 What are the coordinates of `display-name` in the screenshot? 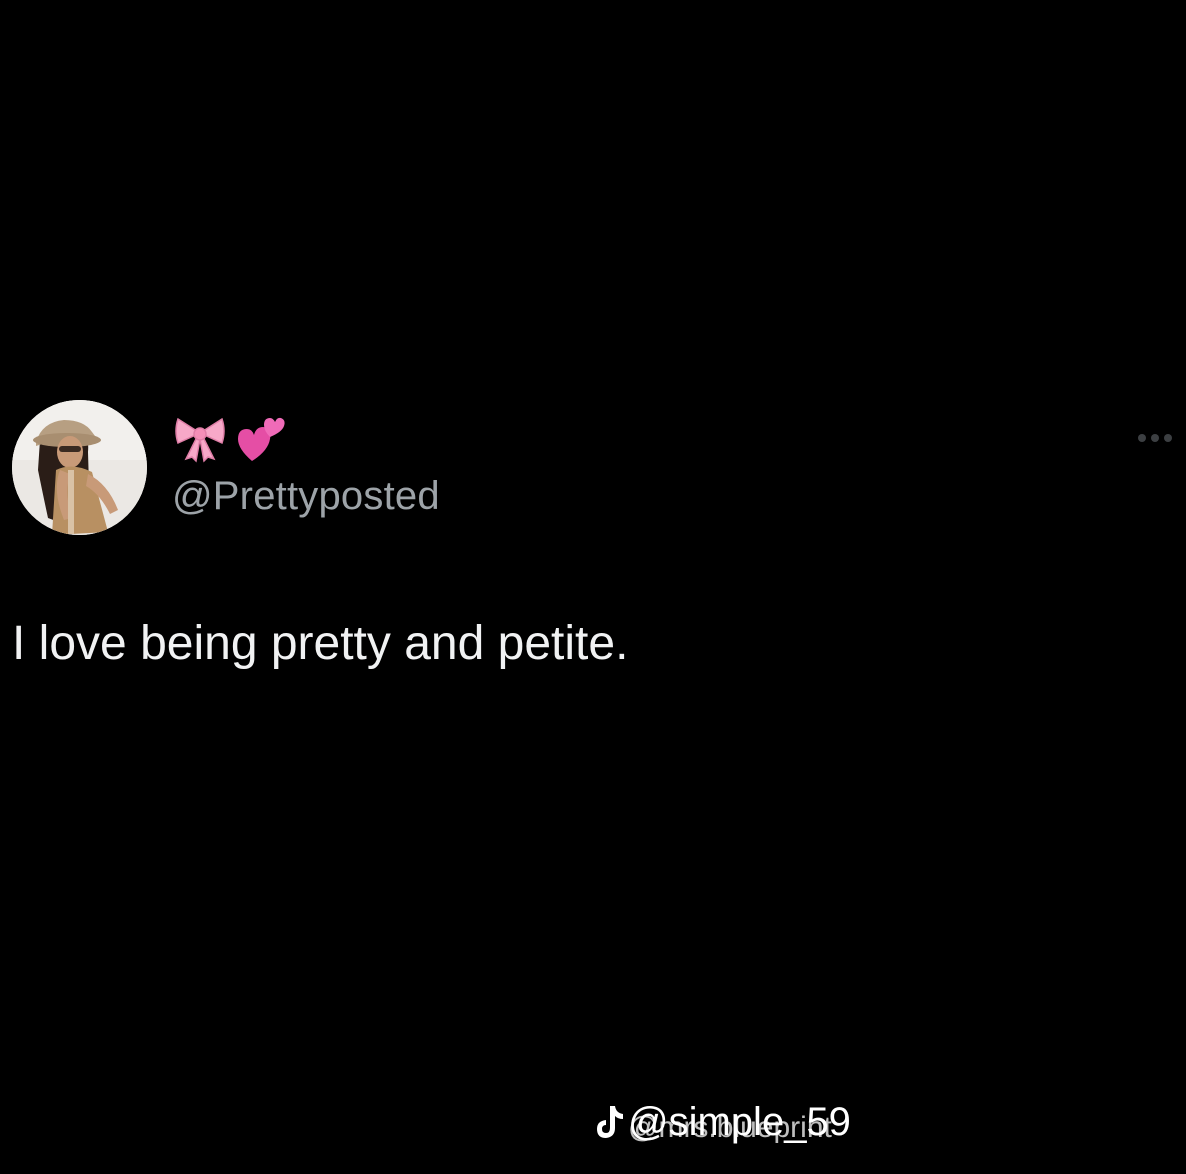 It's located at (229, 440).